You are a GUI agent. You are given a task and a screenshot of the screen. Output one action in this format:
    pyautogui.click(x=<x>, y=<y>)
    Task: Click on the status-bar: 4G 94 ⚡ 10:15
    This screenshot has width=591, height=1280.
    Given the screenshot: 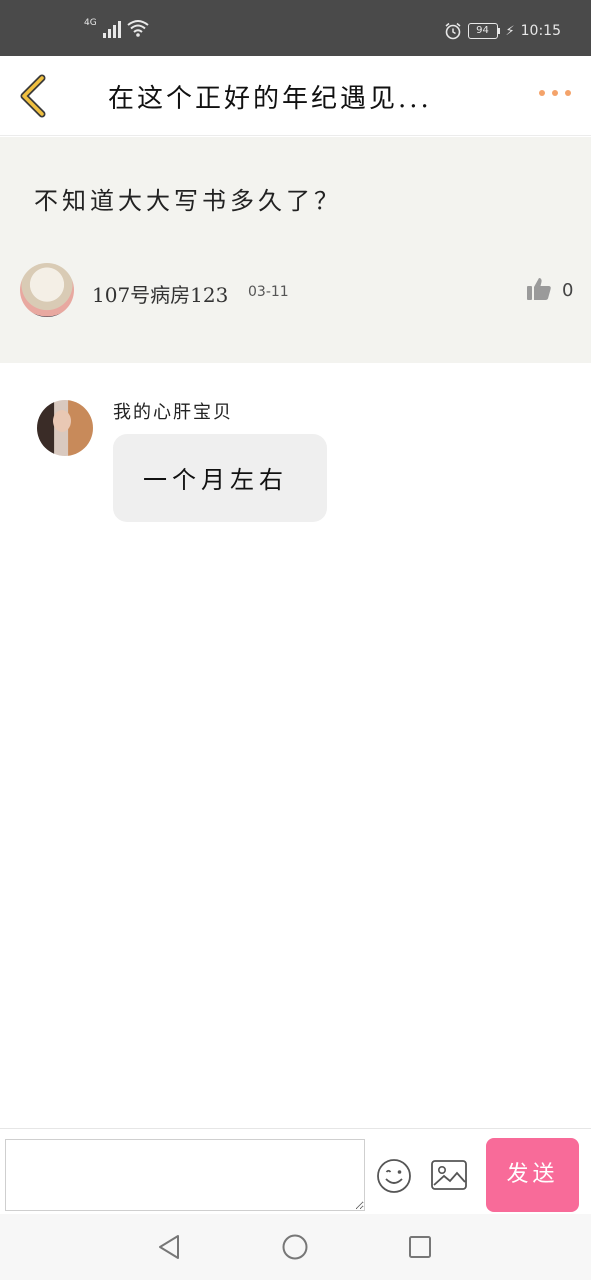 What is the action you would take?
    pyautogui.click(x=295, y=28)
    